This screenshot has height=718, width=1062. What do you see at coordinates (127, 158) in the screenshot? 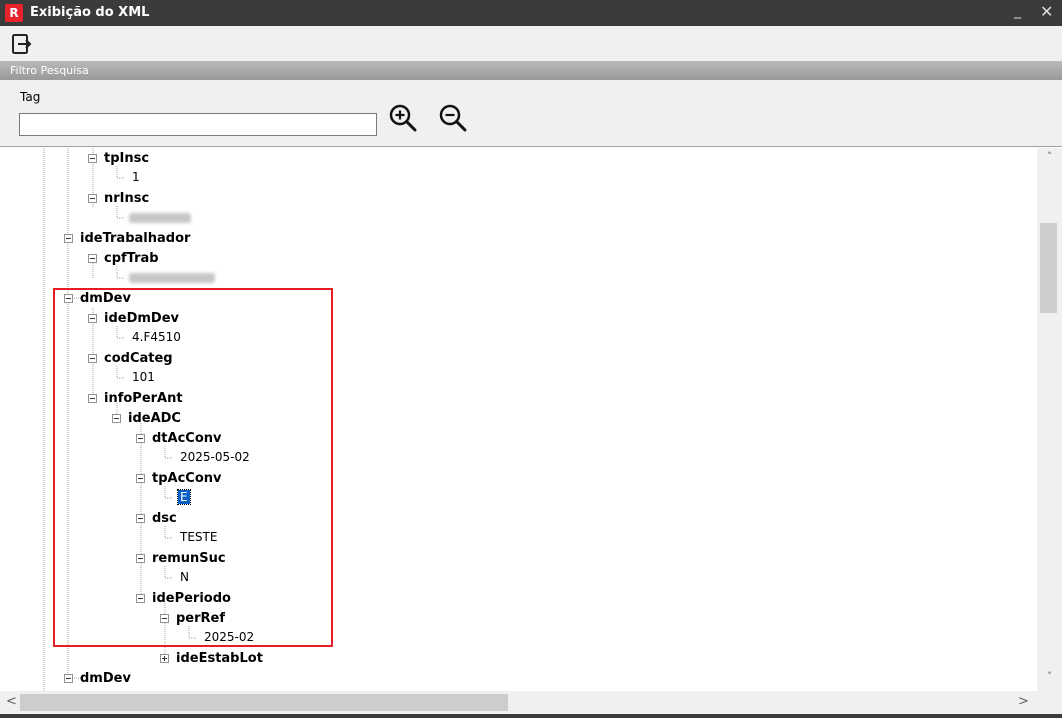
I see `node-label: tpInsc` at bounding box center [127, 158].